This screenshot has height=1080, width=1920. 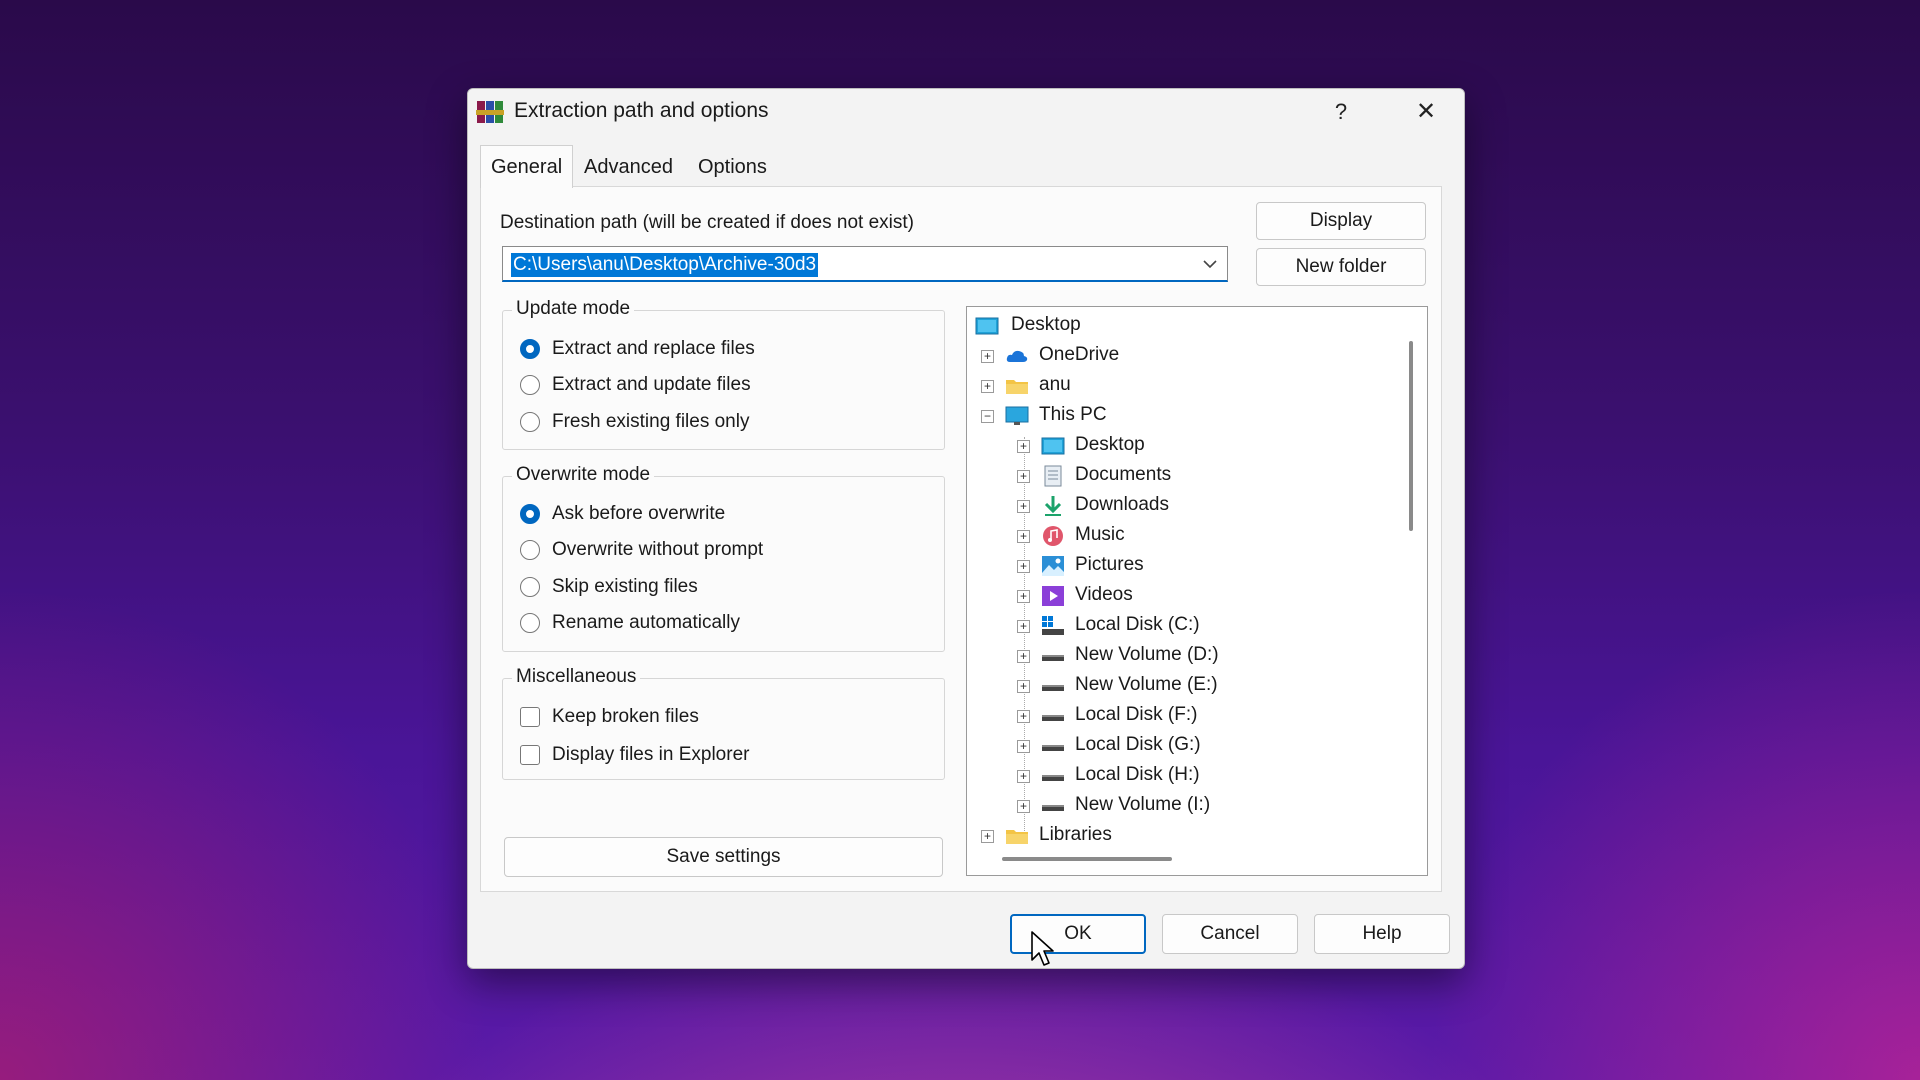 What do you see at coordinates (1382, 934) in the screenshot?
I see `help-button: Help` at bounding box center [1382, 934].